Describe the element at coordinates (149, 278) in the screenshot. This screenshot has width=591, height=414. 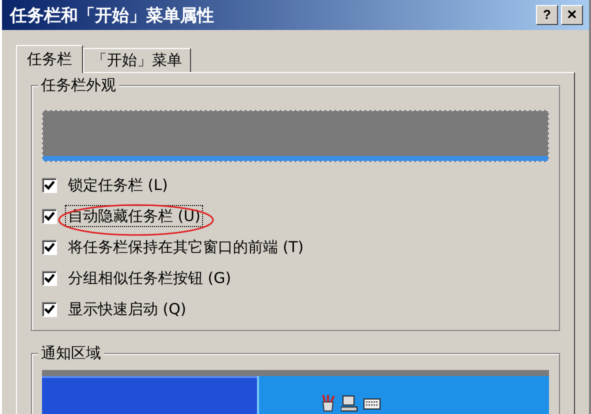
I see `checkbox-label: 分组相似任务栏按钮 (G)` at that location.